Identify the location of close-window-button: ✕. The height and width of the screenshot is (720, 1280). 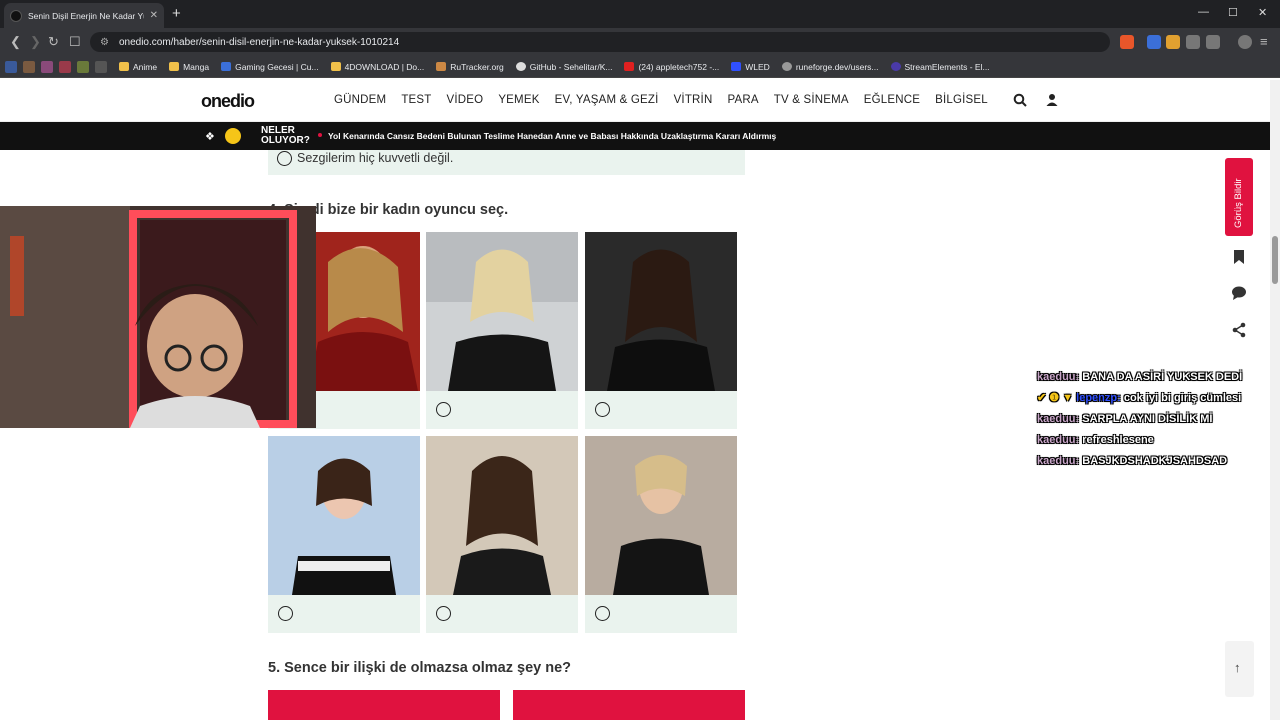
(1262, 12).